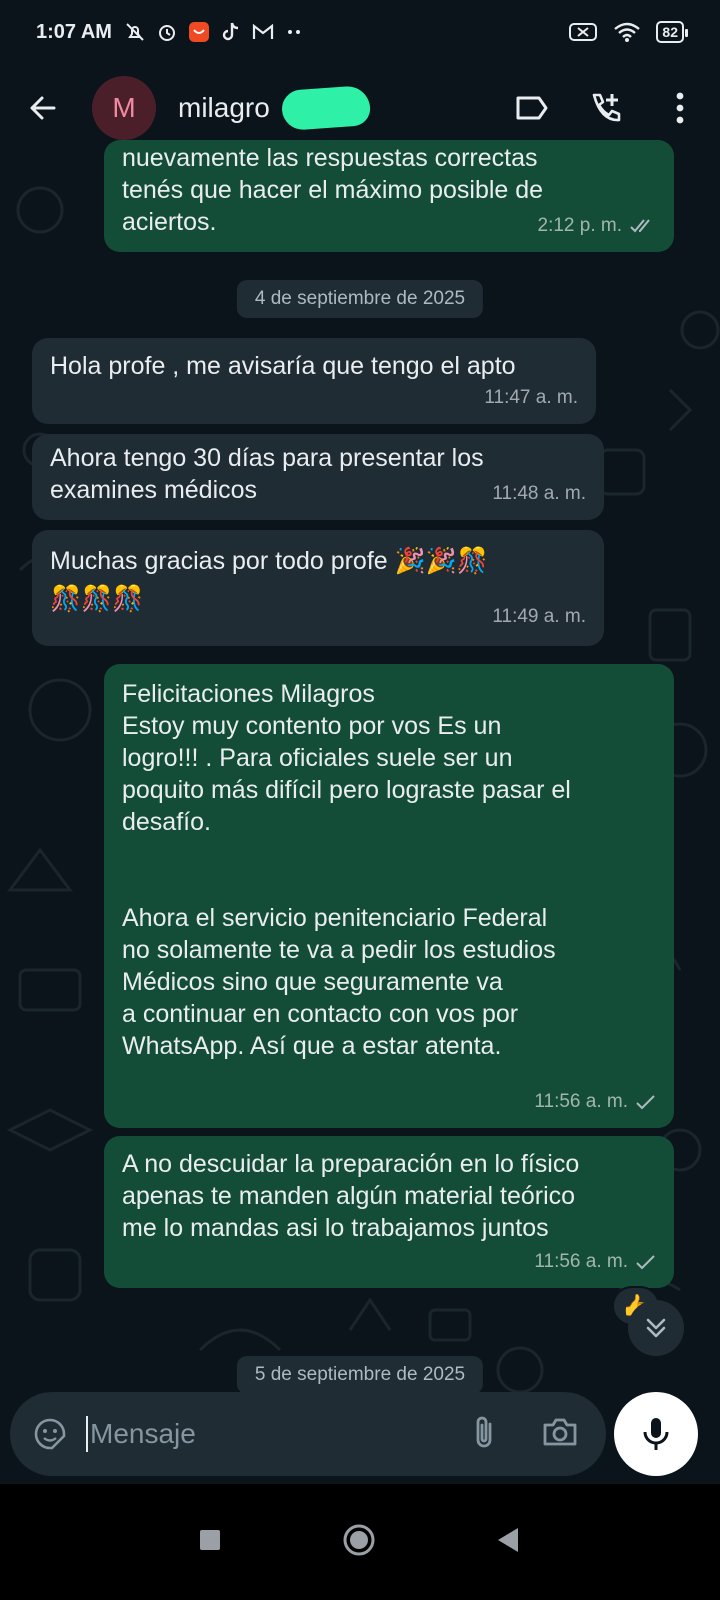  I want to click on recents-icon, so click(210, 1539).